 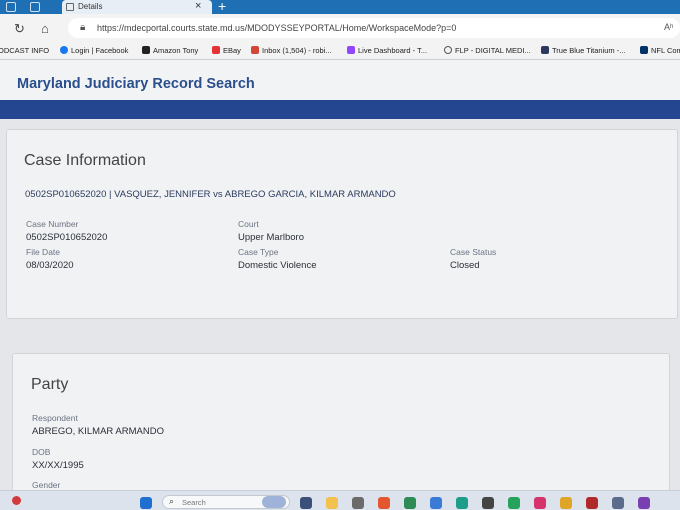 I want to click on site-icon, so click(x=545, y=50).